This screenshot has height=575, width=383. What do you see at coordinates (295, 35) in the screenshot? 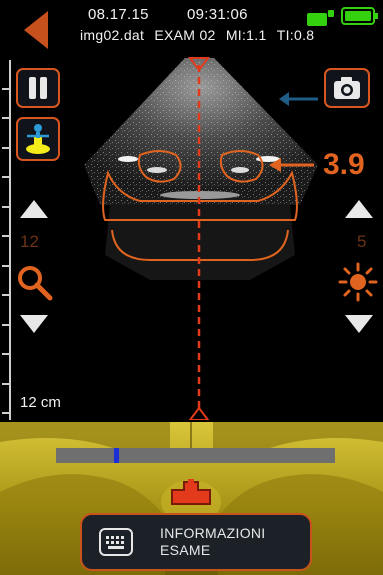
I see `ti-text: TI:0.8` at bounding box center [295, 35].